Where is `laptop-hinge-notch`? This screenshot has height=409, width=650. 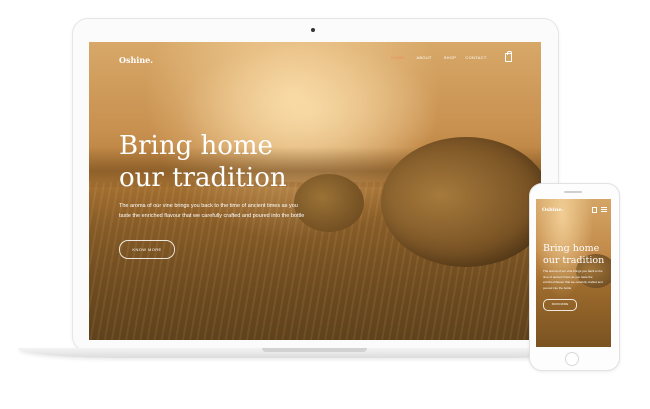 laptop-hinge-notch is located at coordinates (314, 350).